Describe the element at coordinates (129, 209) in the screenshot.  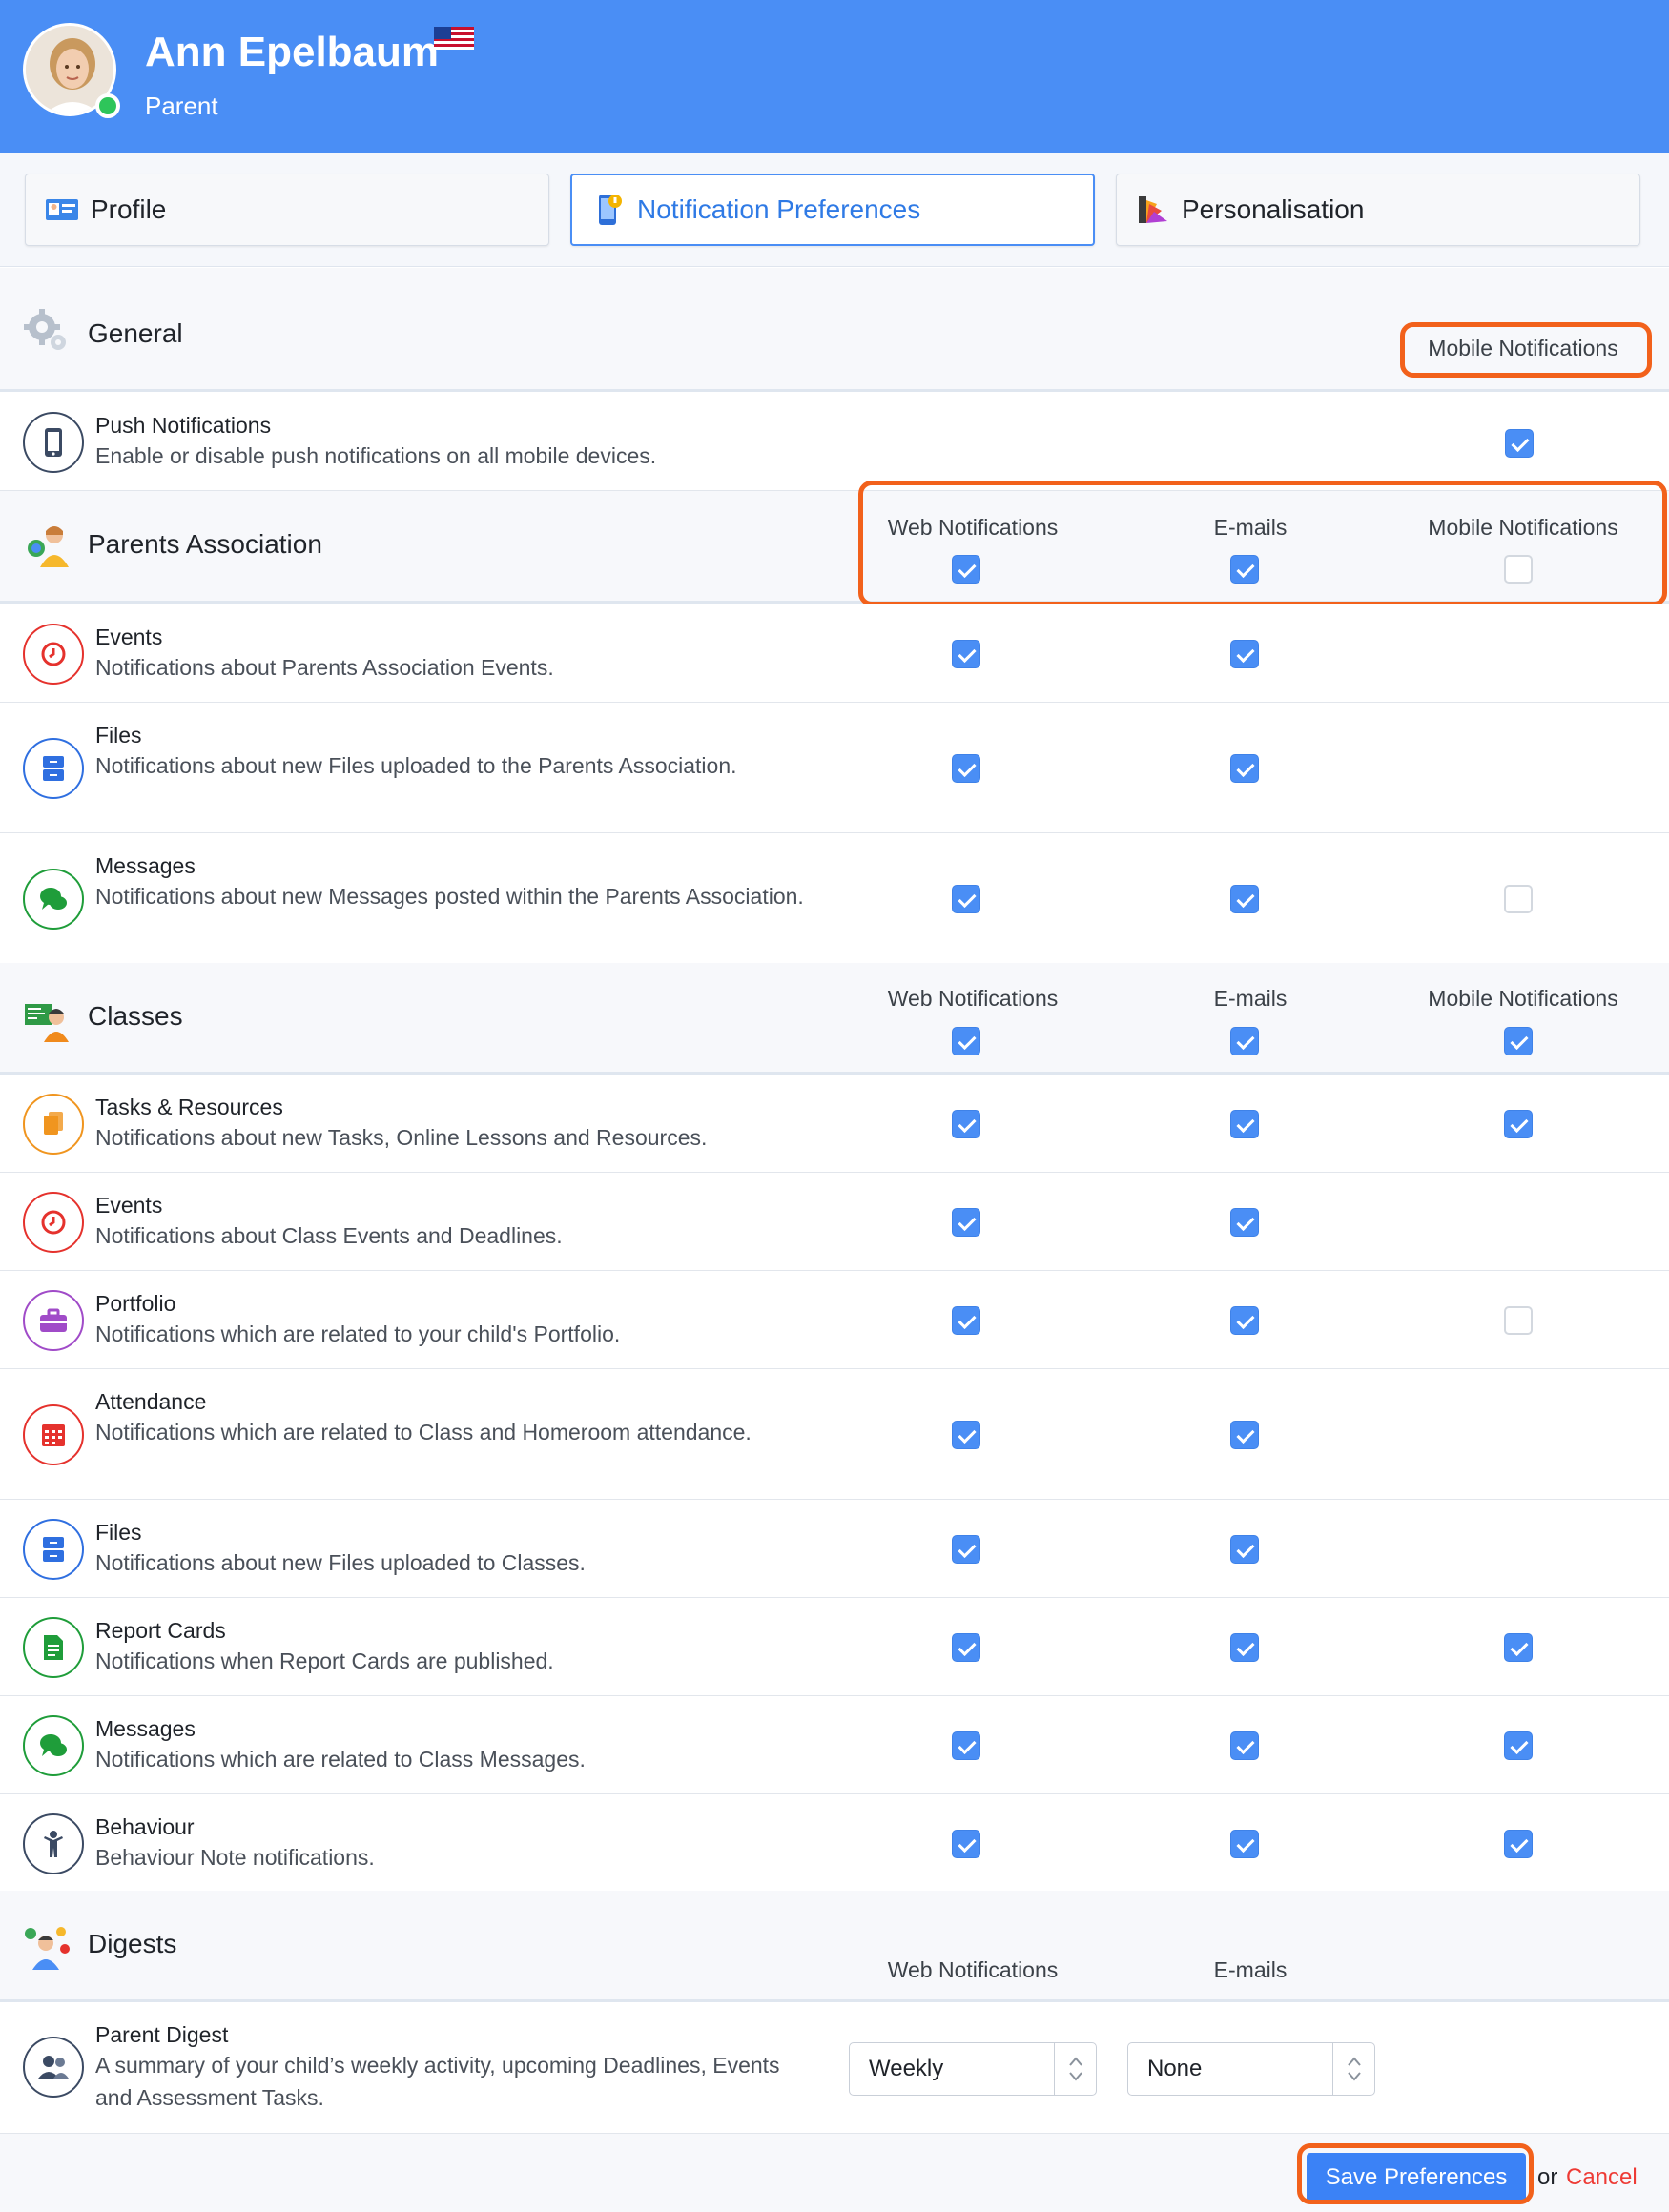
I see `tab-profile-label: Profile` at that location.